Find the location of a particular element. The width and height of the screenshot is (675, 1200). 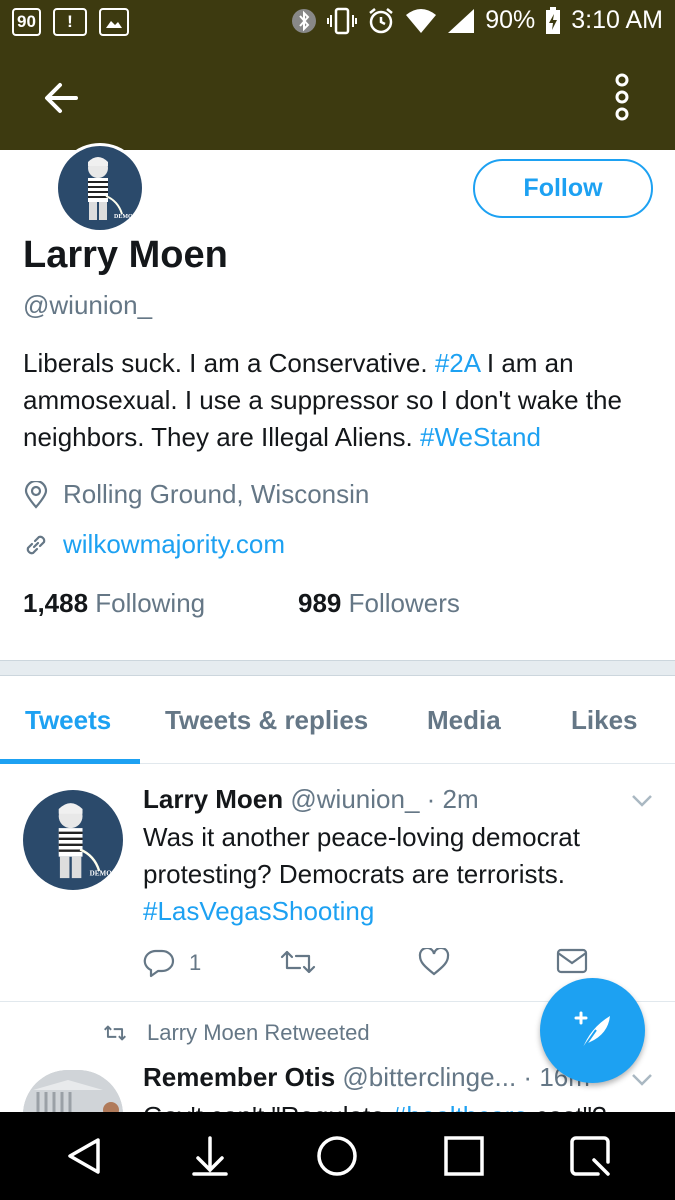

follow-counts: 1,488 Following 989 Followers is located at coordinates (241, 603).